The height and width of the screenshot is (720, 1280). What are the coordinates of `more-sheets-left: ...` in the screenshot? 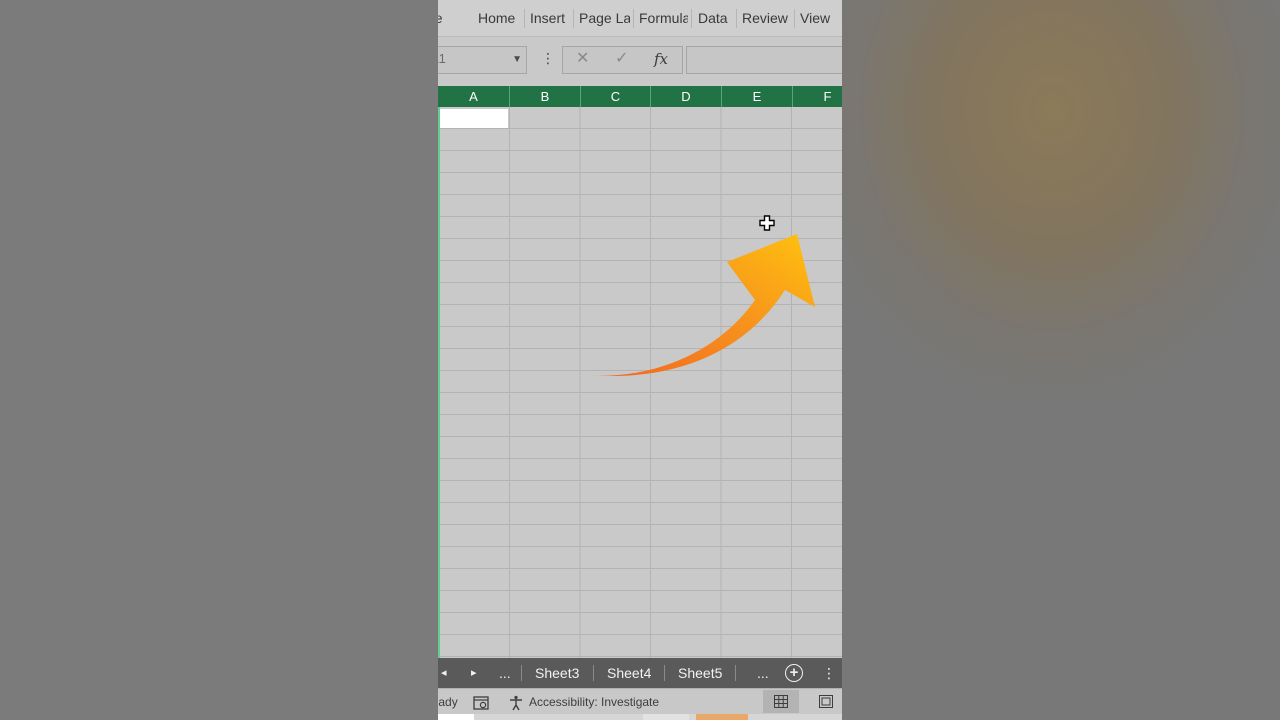 It's located at (505, 673).